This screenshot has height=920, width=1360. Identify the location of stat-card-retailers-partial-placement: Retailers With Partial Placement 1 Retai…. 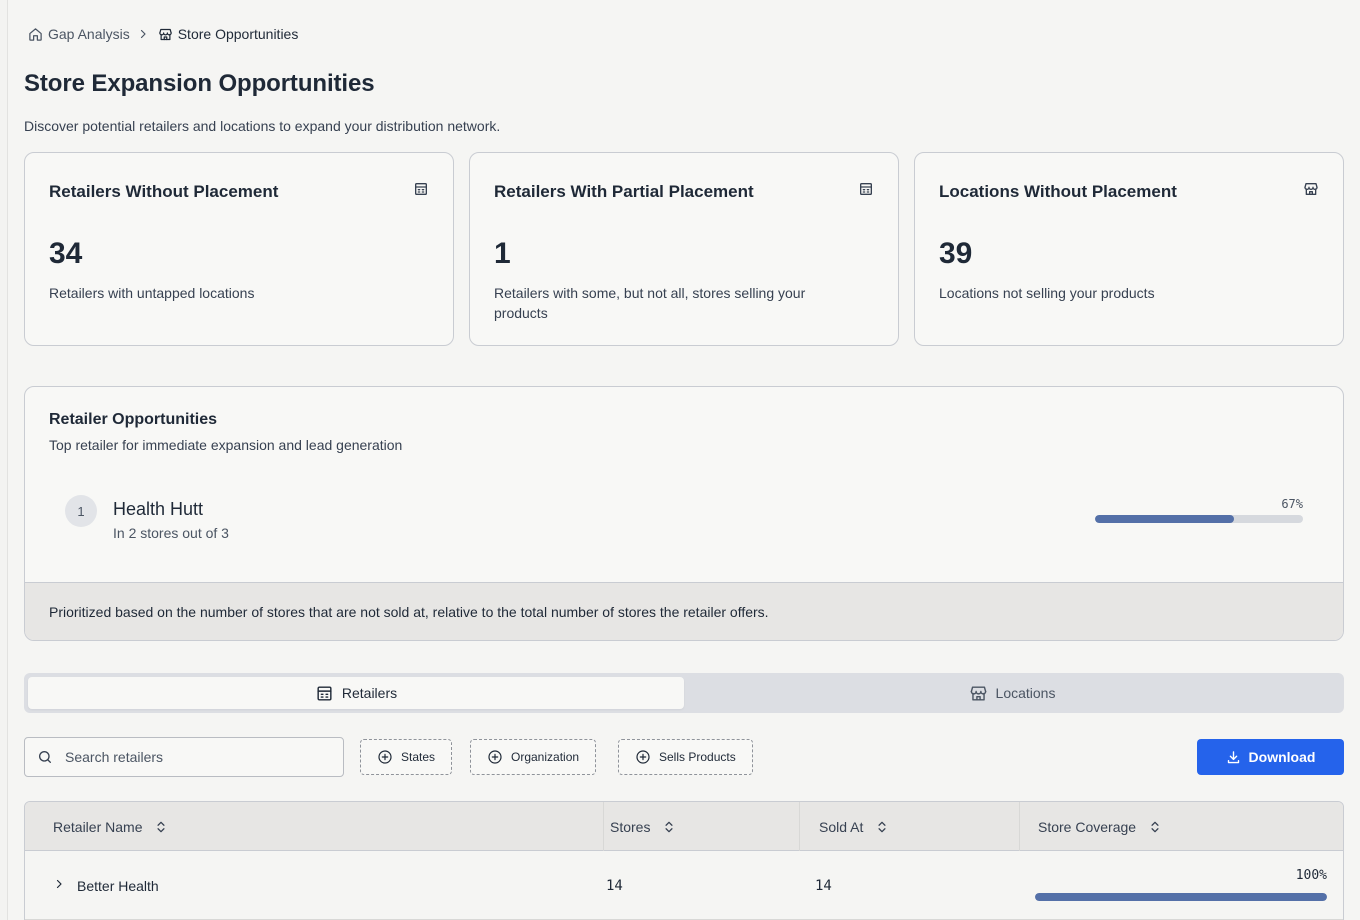
(684, 249).